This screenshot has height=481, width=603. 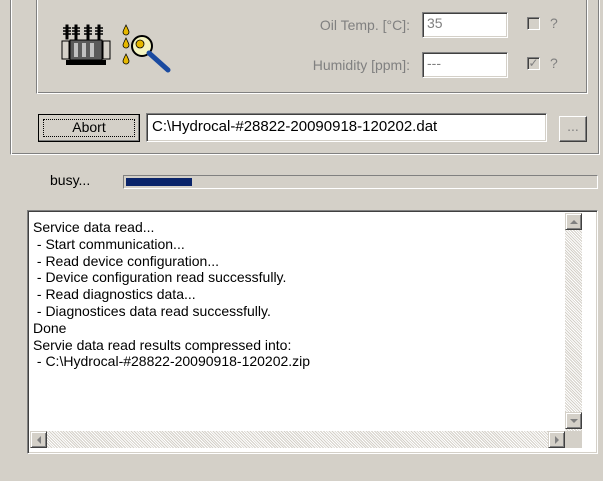 What do you see at coordinates (50, 327) in the screenshot?
I see `log-line: Done` at bounding box center [50, 327].